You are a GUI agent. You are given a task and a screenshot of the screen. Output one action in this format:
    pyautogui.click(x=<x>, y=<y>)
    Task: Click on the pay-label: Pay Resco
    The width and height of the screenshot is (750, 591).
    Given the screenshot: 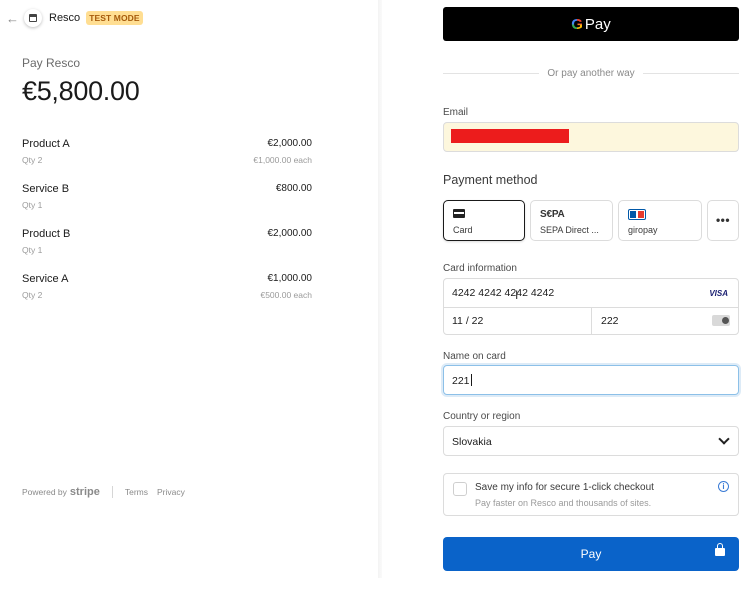 What is the action you would take?
    pyautogui.click(x=51, y=63)
    